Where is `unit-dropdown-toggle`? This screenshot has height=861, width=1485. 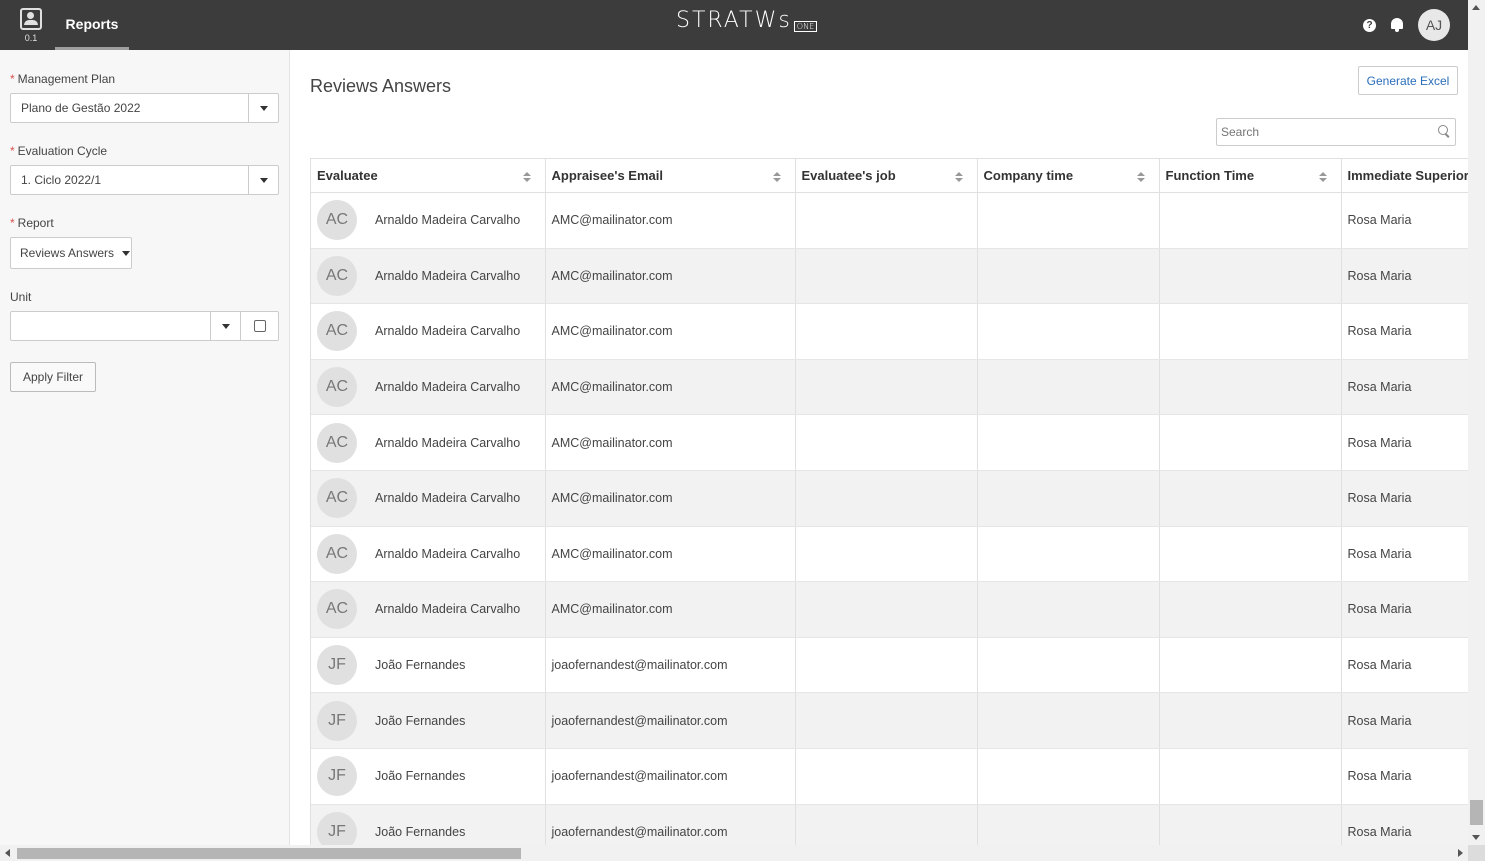
unit-dropdown-toggle is located at coordinates (226, 326).